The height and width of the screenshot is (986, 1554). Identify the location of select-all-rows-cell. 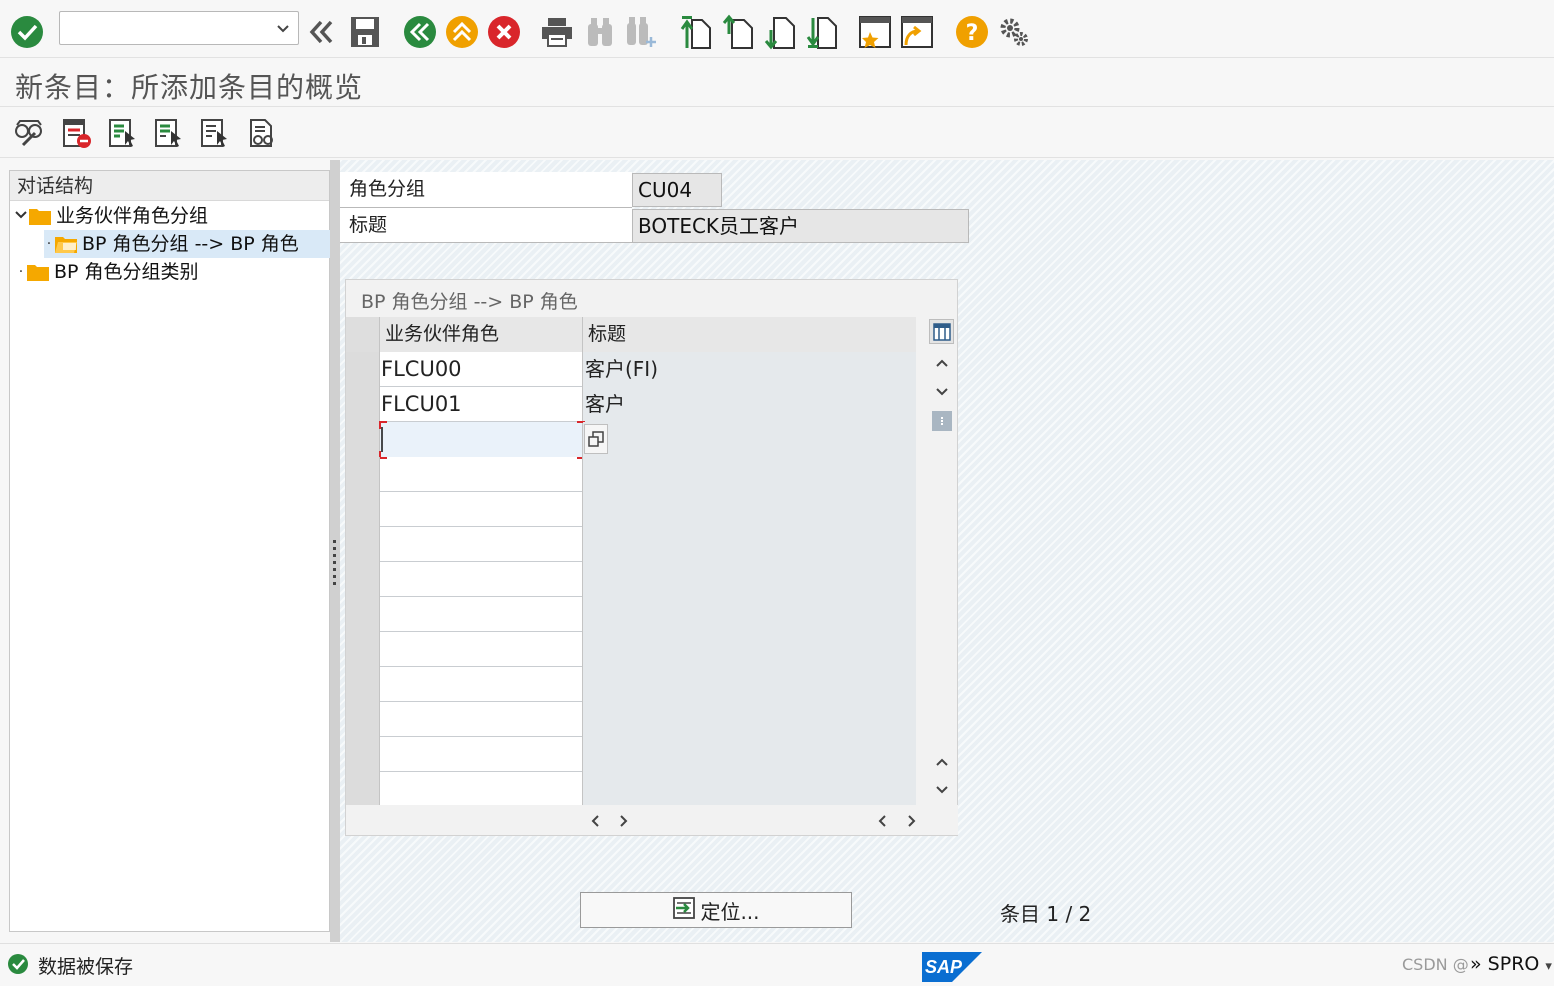
(363, 334).